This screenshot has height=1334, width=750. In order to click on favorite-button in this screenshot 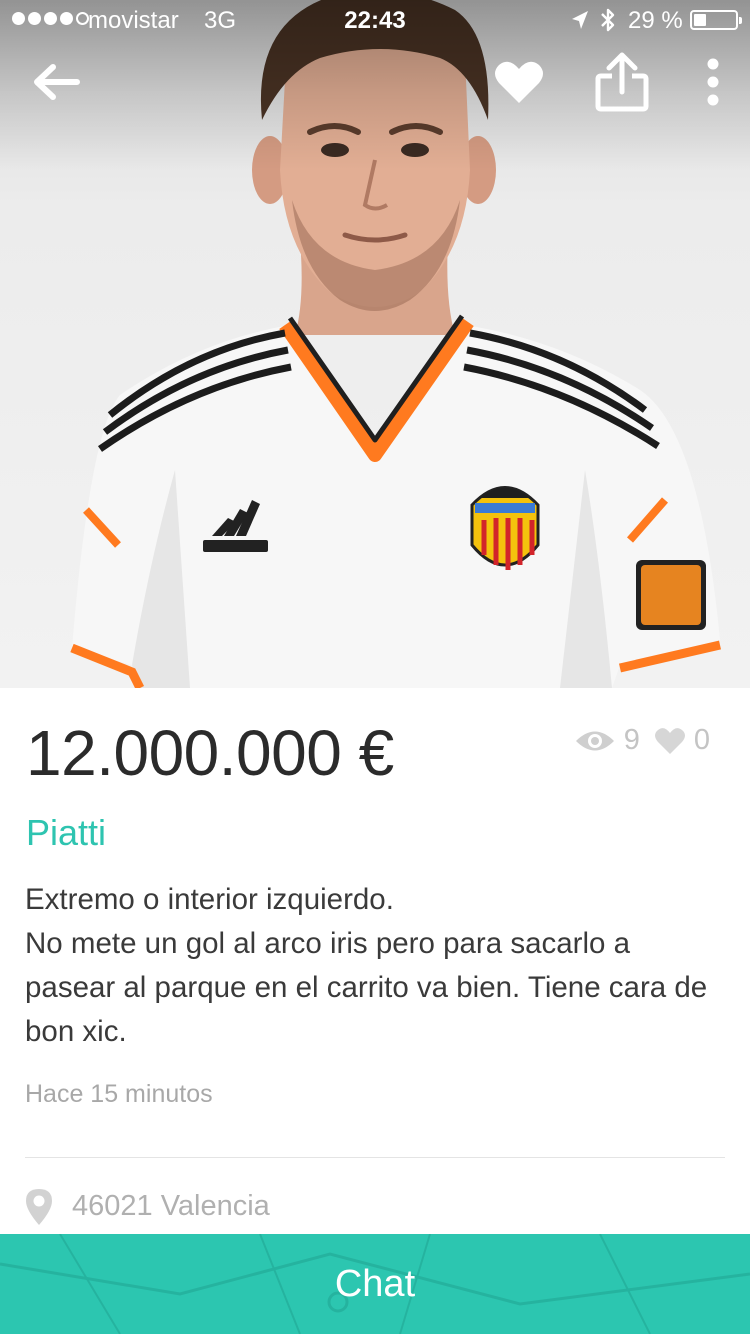, I will do `click(519, 82)`.